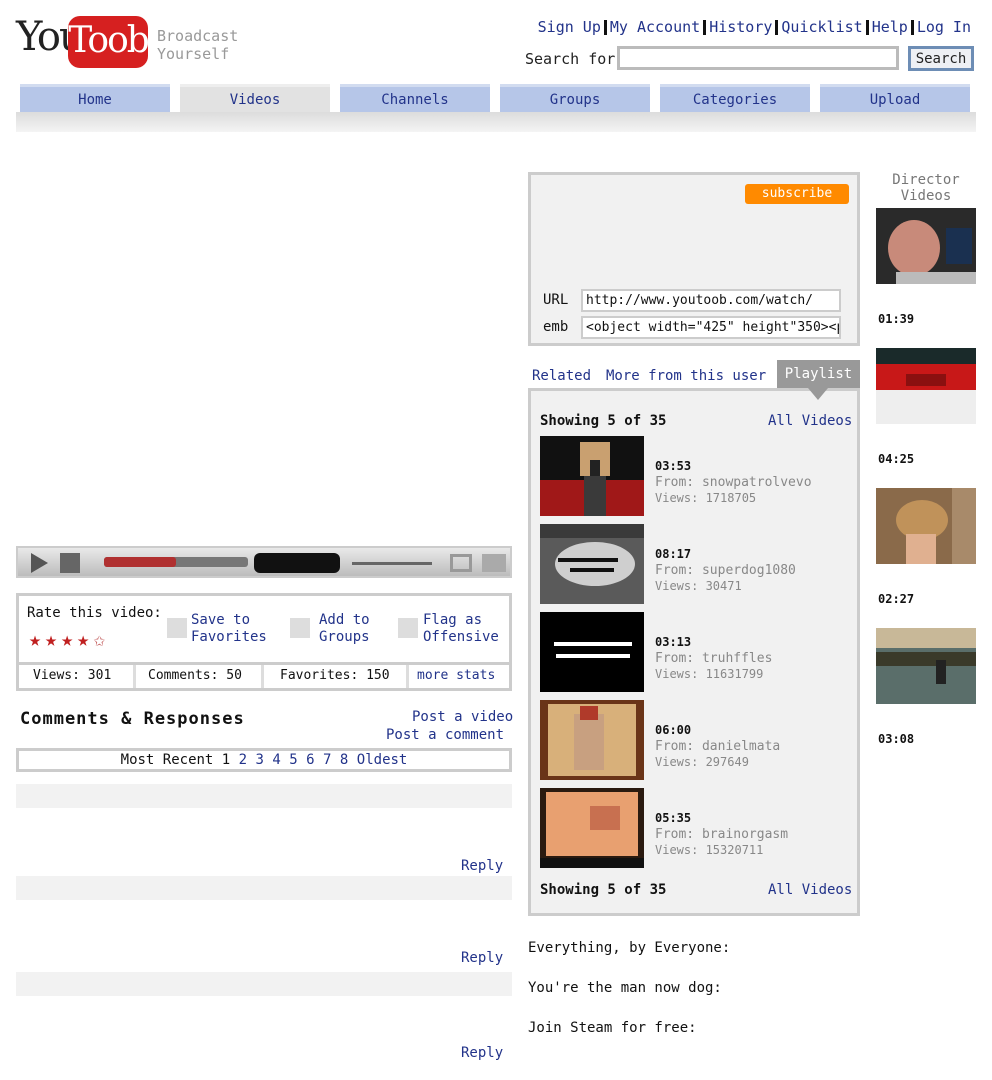  What do you see at coordinates (725, 570) in the screenshot?
I see `video-uploader: From: superdog1080` at bounding box center [725, 570].